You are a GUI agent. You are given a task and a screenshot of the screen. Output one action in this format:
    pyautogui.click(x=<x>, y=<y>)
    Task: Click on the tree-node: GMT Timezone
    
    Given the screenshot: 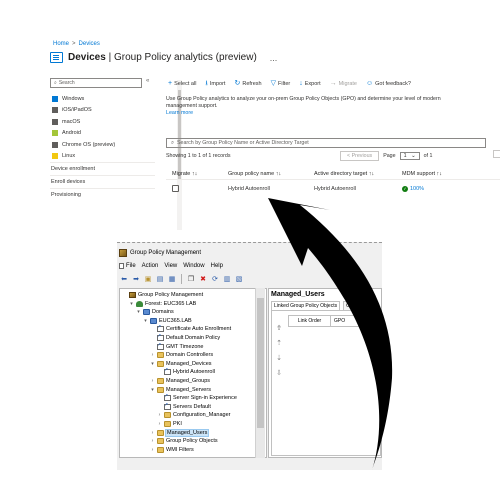 What is the action you would take?
    pyautogui.click(x=177, y=346)
    